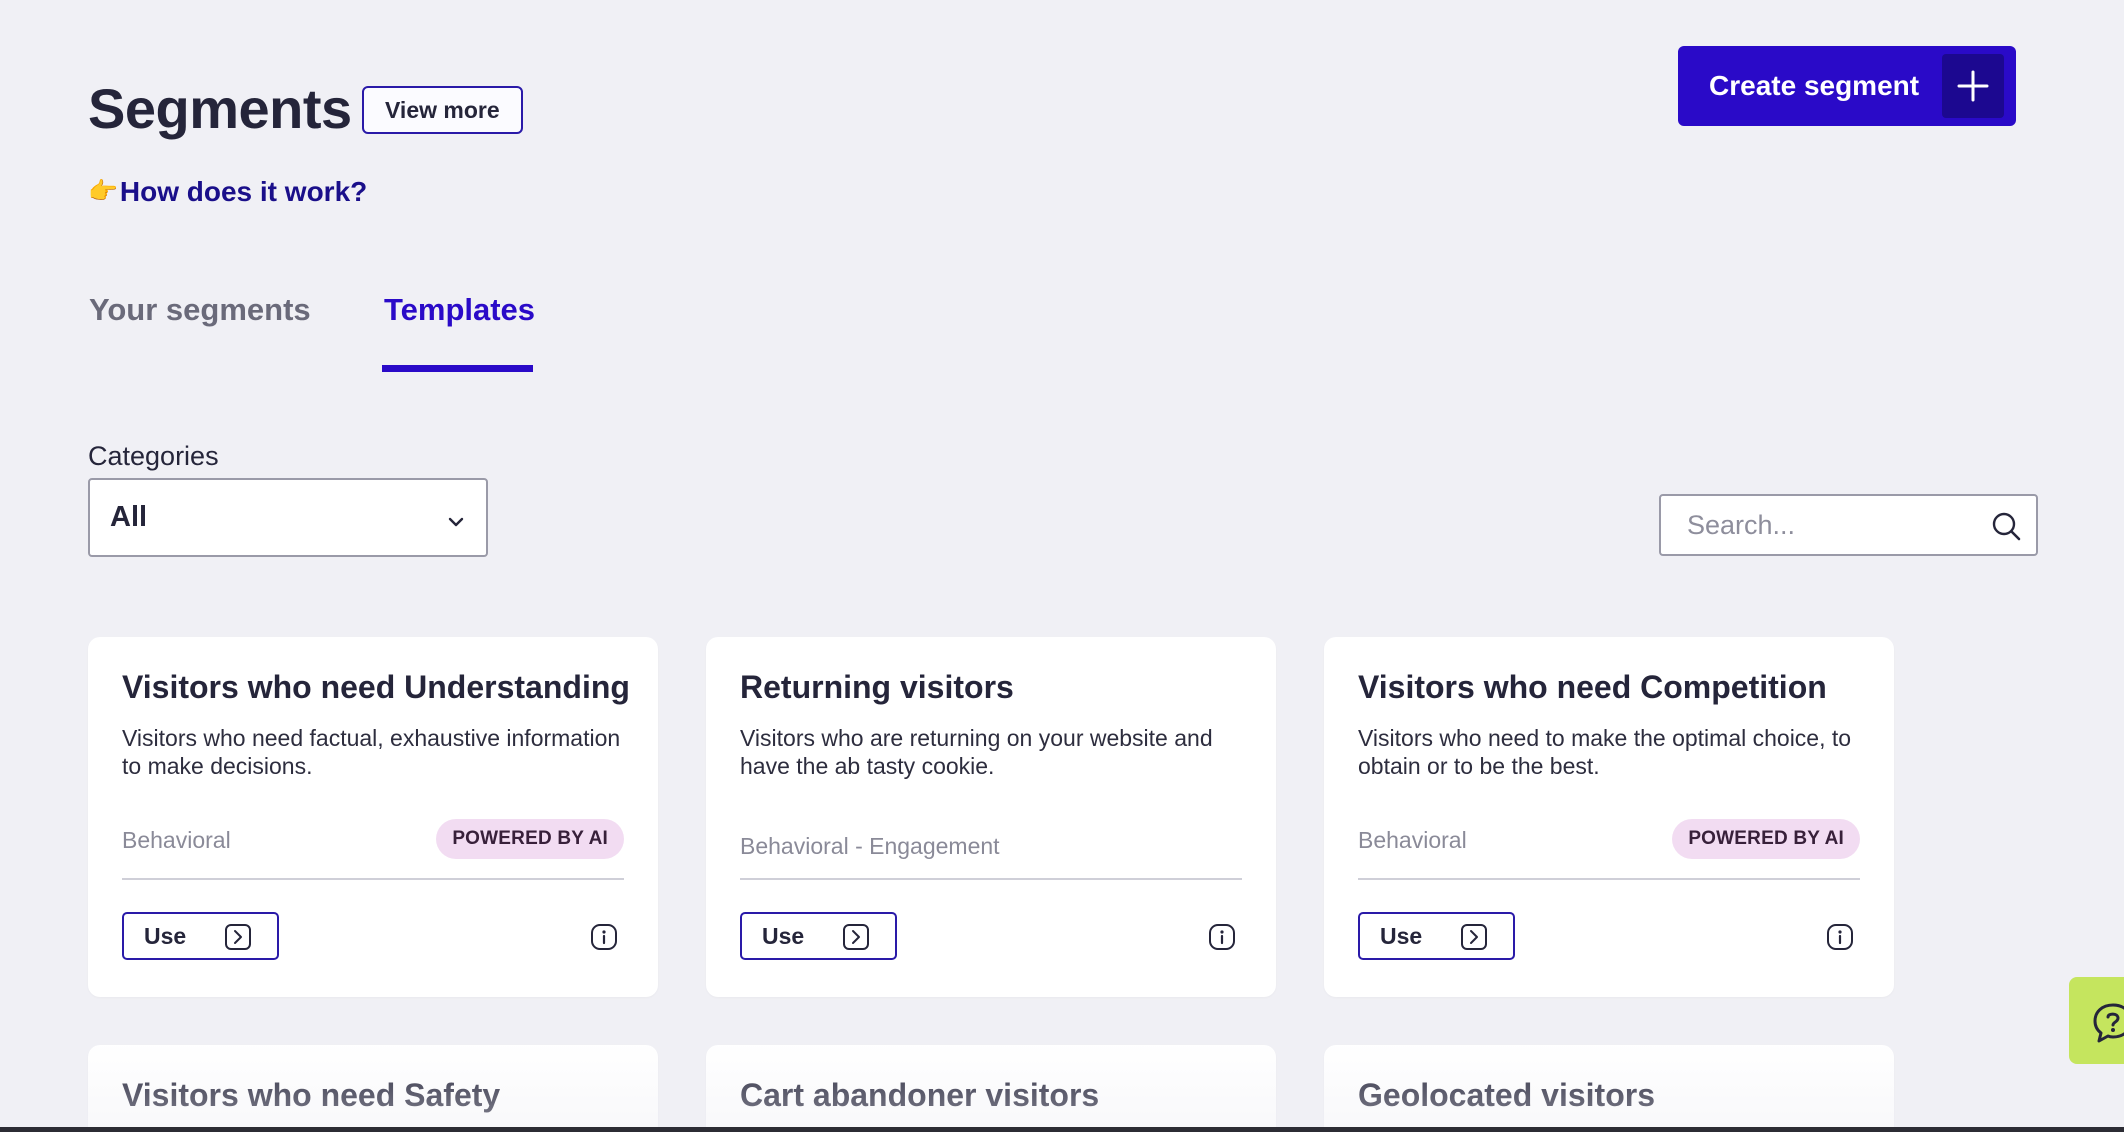 Image resolution: width=2124 pixels, height=1132 pixels. What do you see at coordinates (1973, 86) in the screenshot?
I see `plus-icon` at bounding box center [1973, 86].